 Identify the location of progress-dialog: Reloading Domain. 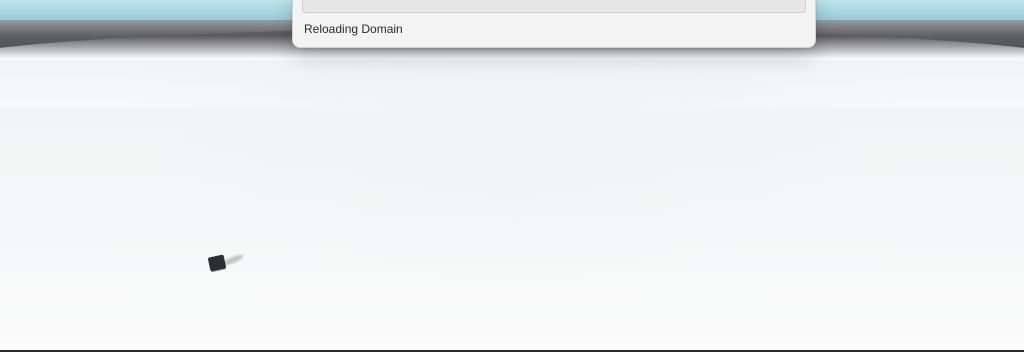
(554, 24).